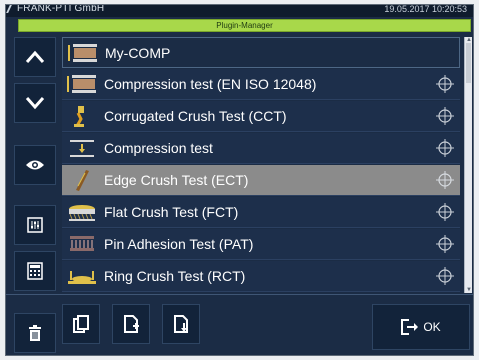 Image resolution: width=479 pixels, height=360 pixels. I want to click on list-item-label: Compression test (EN ISO 12048), so click(210, 84).